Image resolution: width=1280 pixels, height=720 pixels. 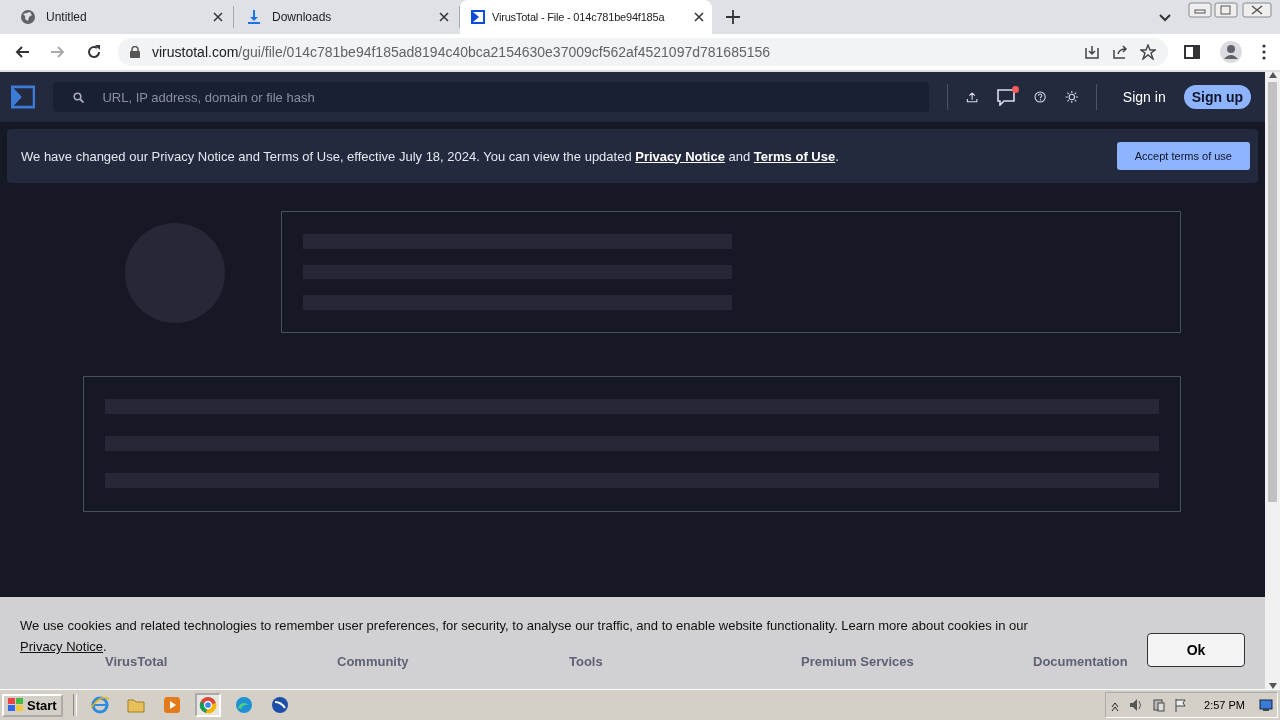 I want to click on share-icon, so click(x=1120, y=52).